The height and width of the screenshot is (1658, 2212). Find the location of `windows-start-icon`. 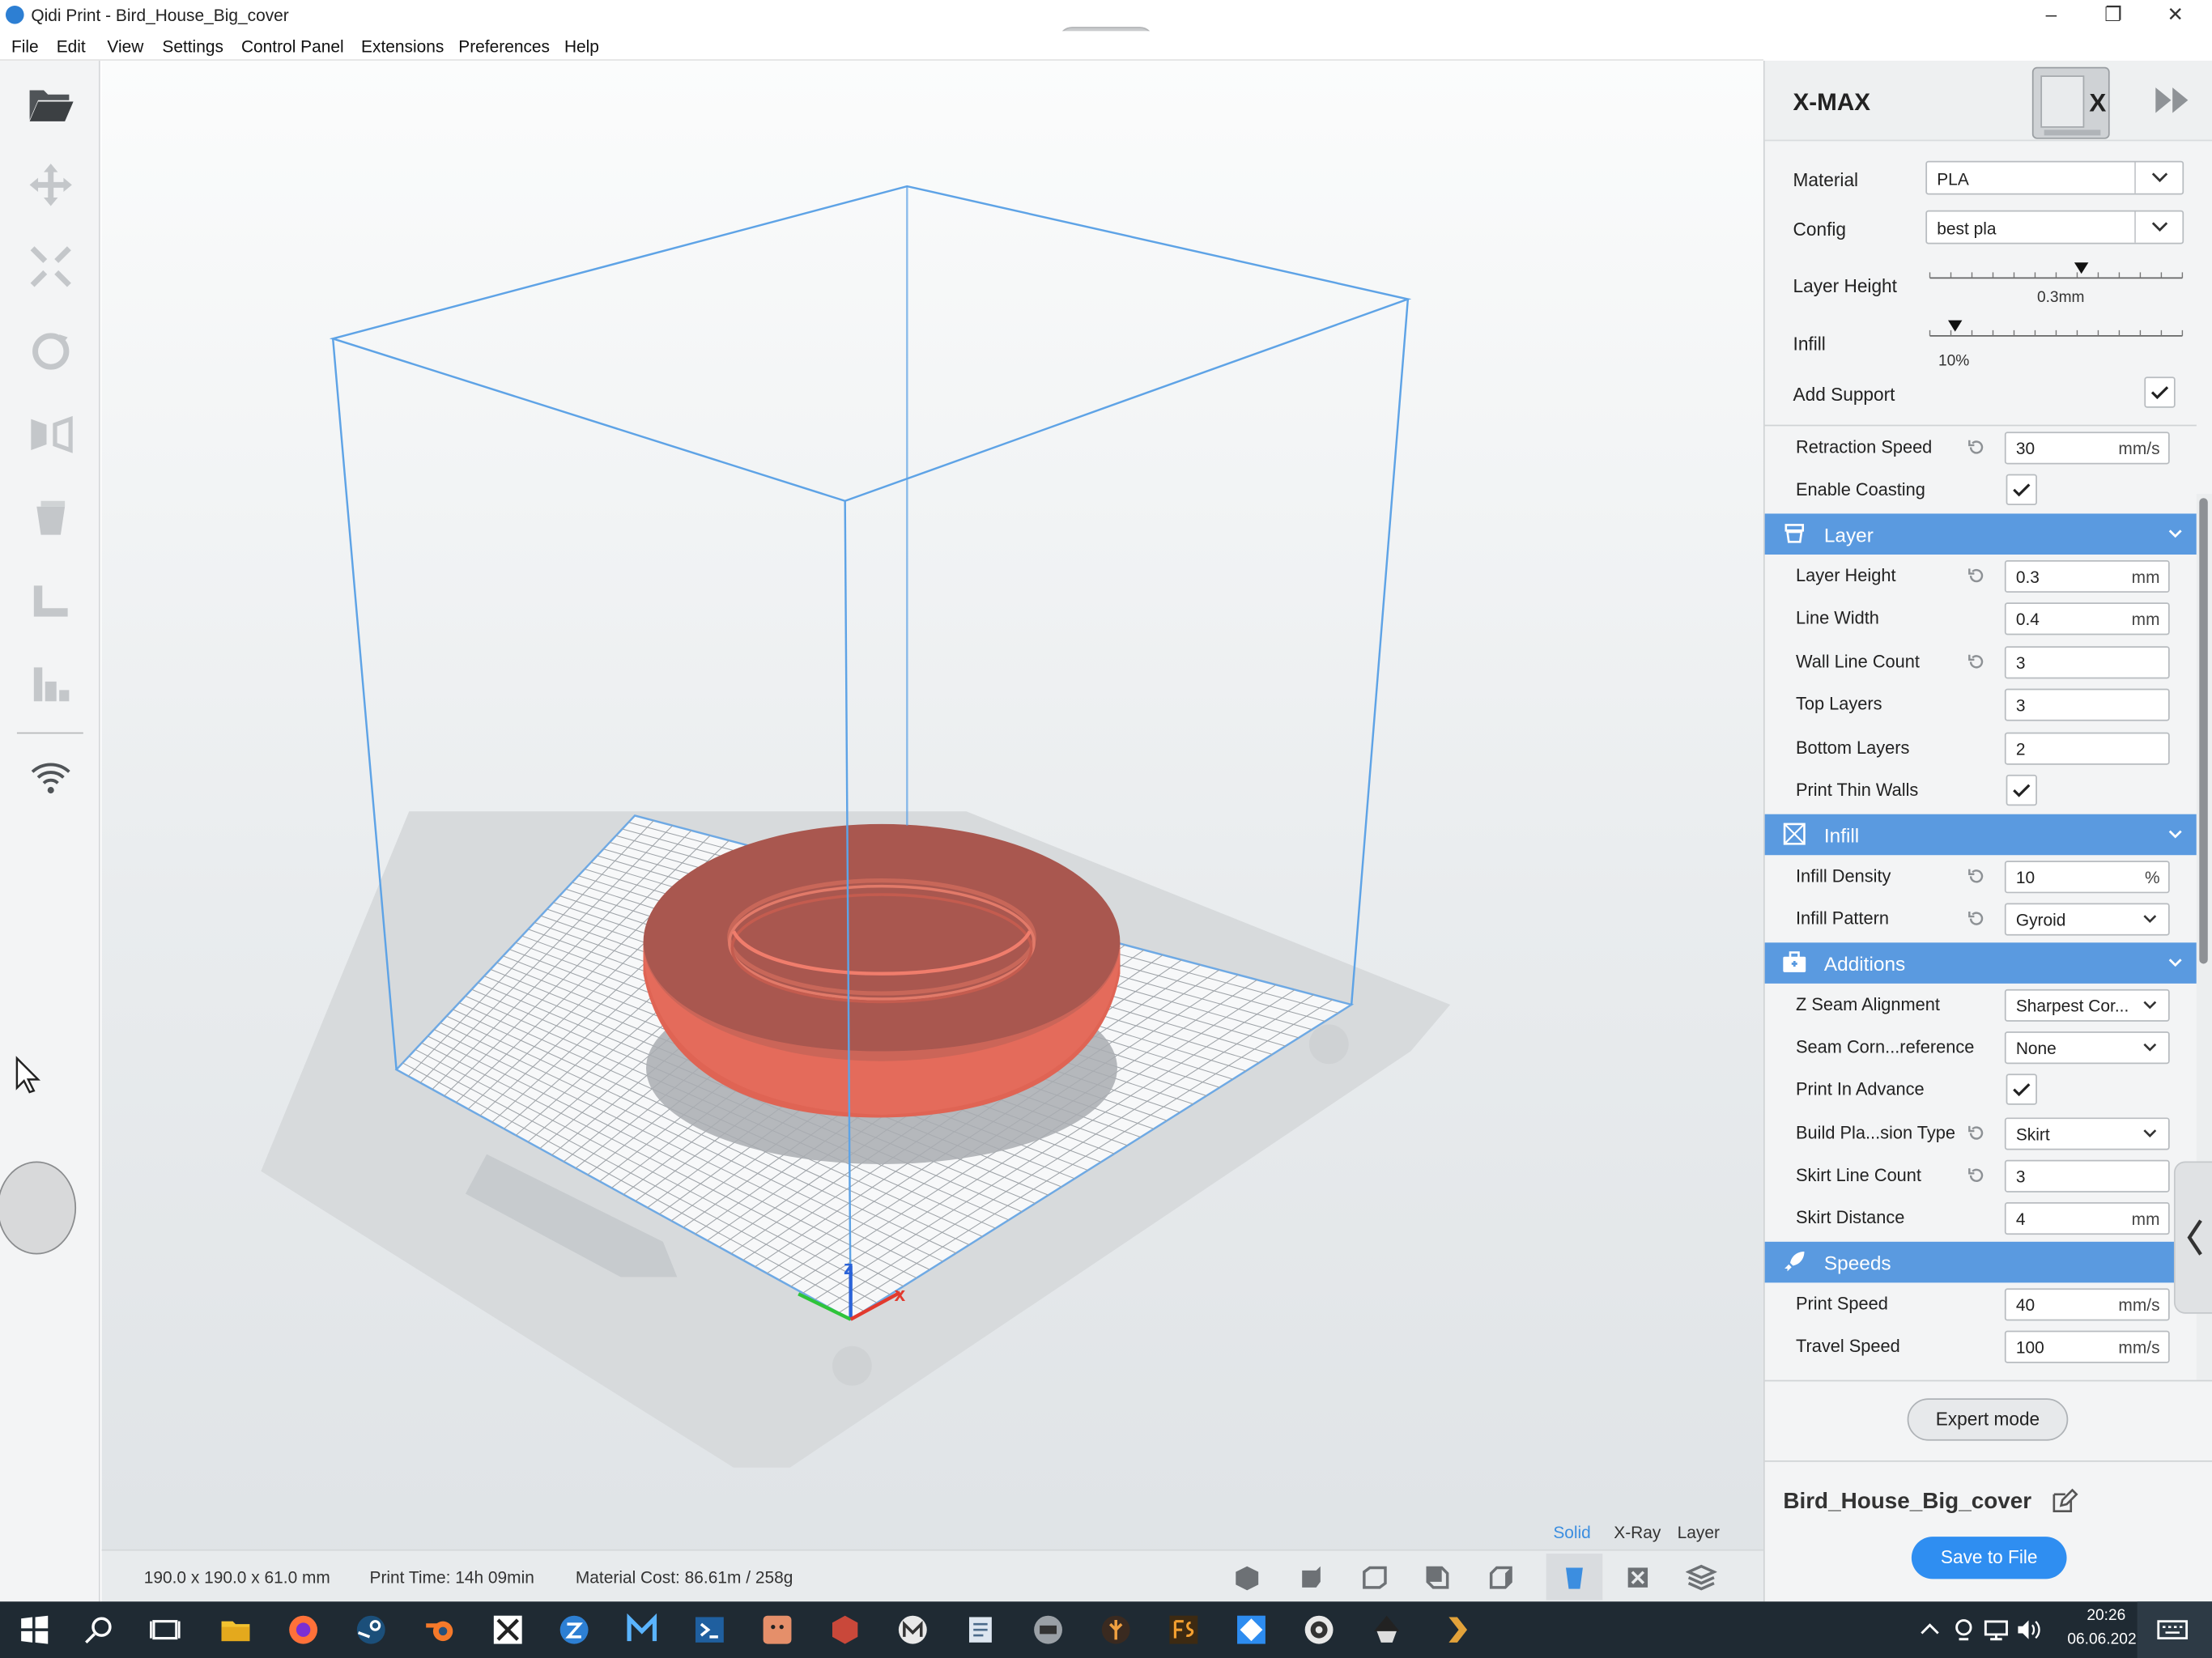

windows-start-icon is located at coordinates (34, 1630).